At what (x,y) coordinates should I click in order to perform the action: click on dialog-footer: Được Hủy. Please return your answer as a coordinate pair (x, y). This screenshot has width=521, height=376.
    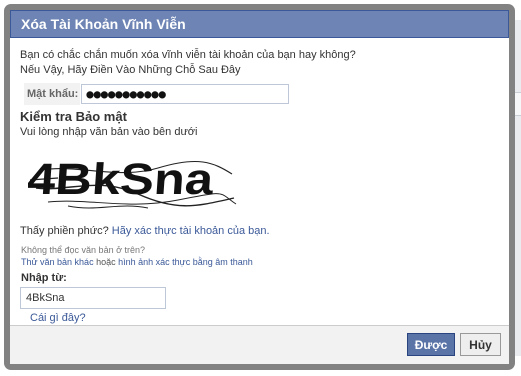
    Looking at the image, I should click on (259, 344).